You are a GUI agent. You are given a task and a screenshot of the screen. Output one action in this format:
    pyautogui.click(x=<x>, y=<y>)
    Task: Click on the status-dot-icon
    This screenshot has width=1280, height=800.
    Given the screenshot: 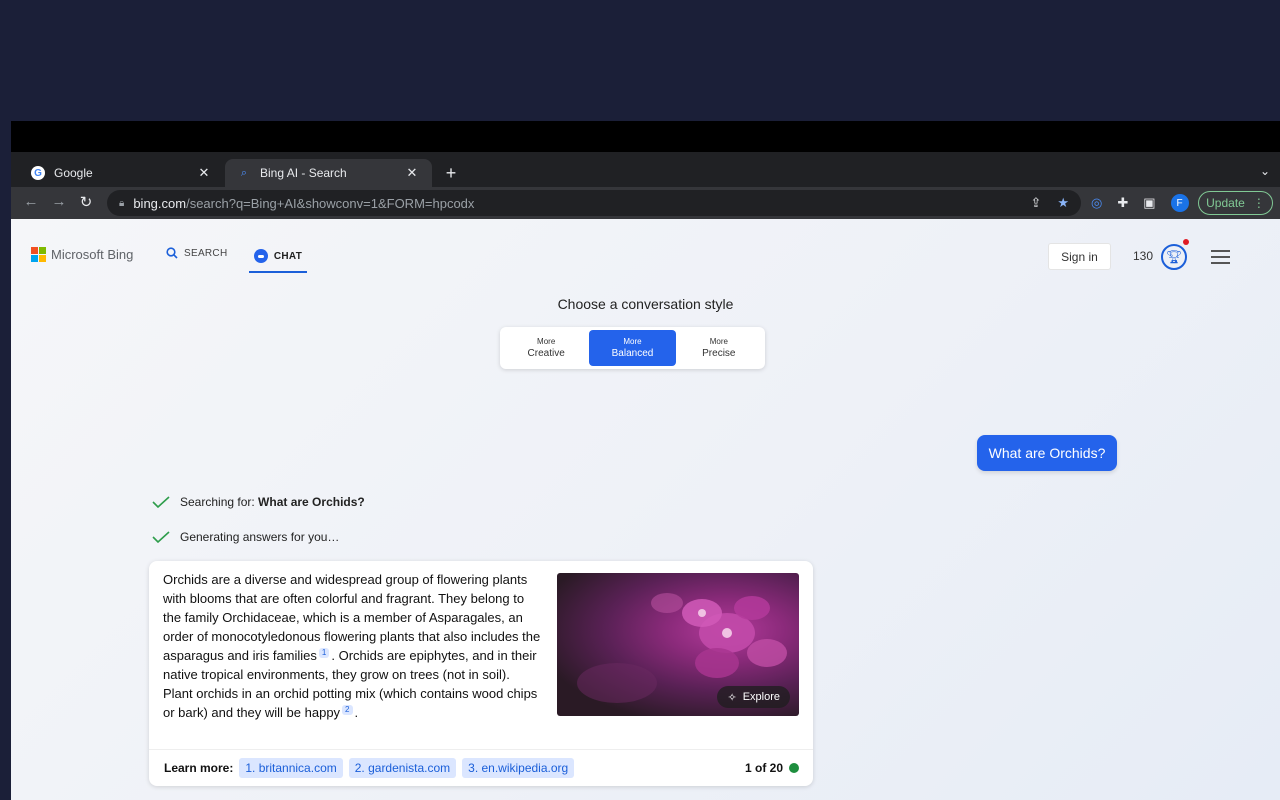 What is the action you would take?
    pyautogui.click(x=794, y=768)
    